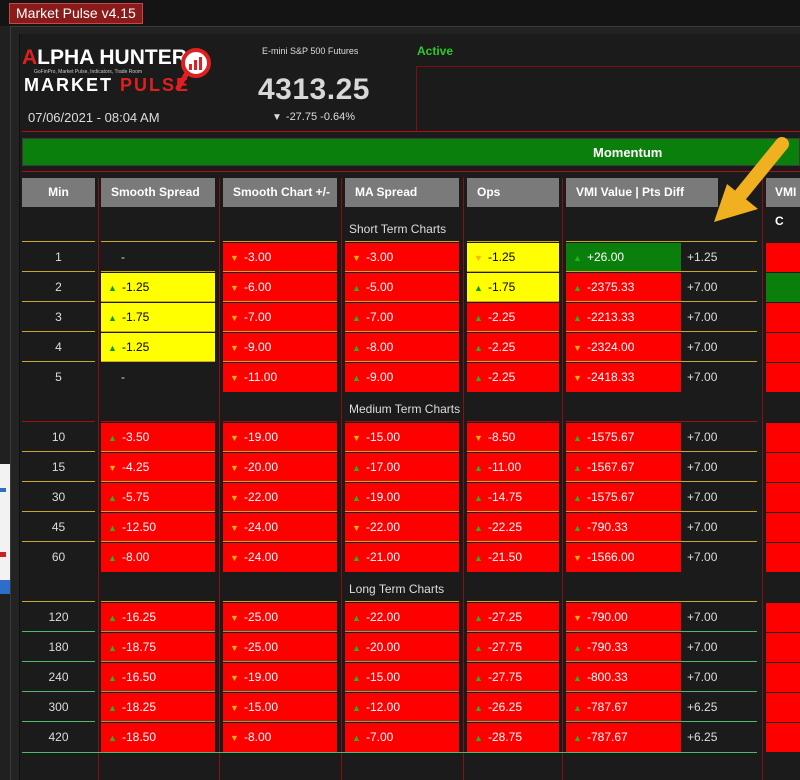 Image resolution: width=800 pixels, height=780 pixels. I want to click on column-header-min: Min, so click(58, 192).